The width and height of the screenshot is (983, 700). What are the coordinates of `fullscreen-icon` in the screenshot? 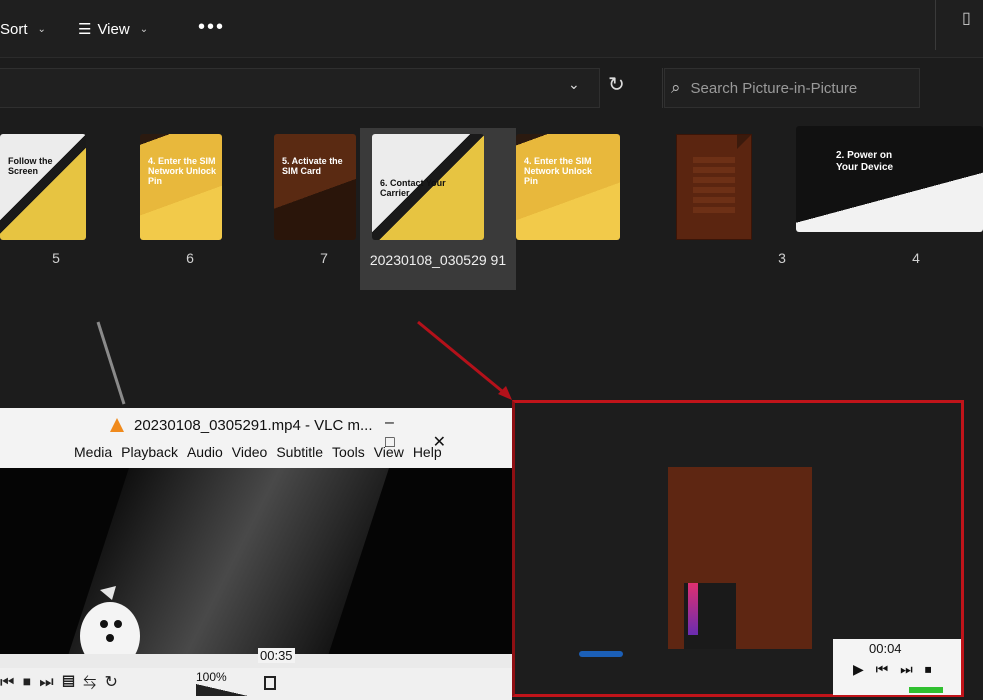 It's located at (270, 683).